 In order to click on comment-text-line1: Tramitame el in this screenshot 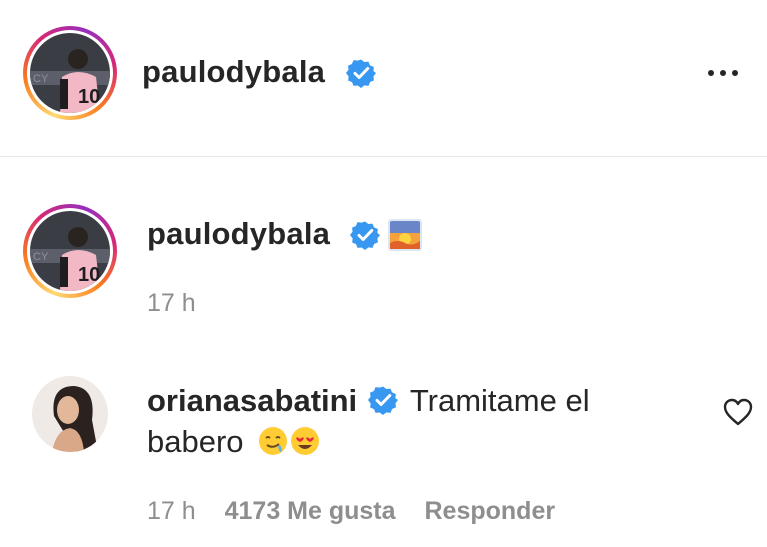, I will do `click(499, 400)`.